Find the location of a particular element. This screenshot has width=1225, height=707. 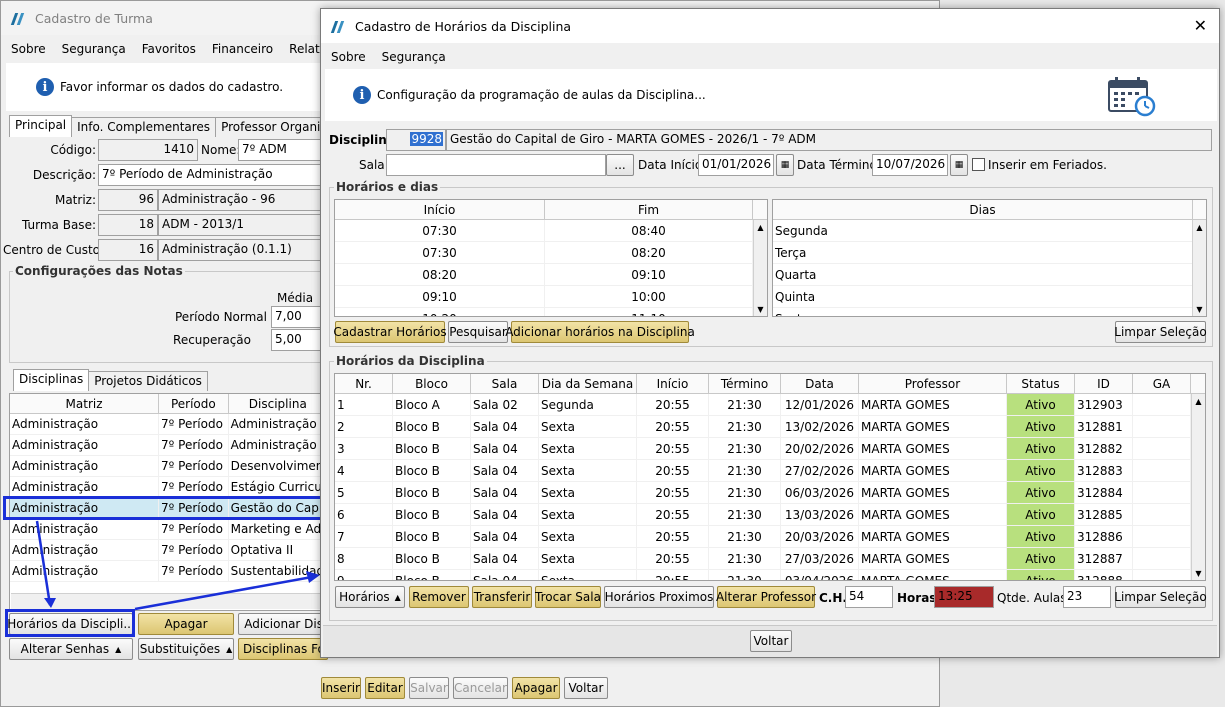

cell-bloco: Bloco B is located at coordinates (432, 426).